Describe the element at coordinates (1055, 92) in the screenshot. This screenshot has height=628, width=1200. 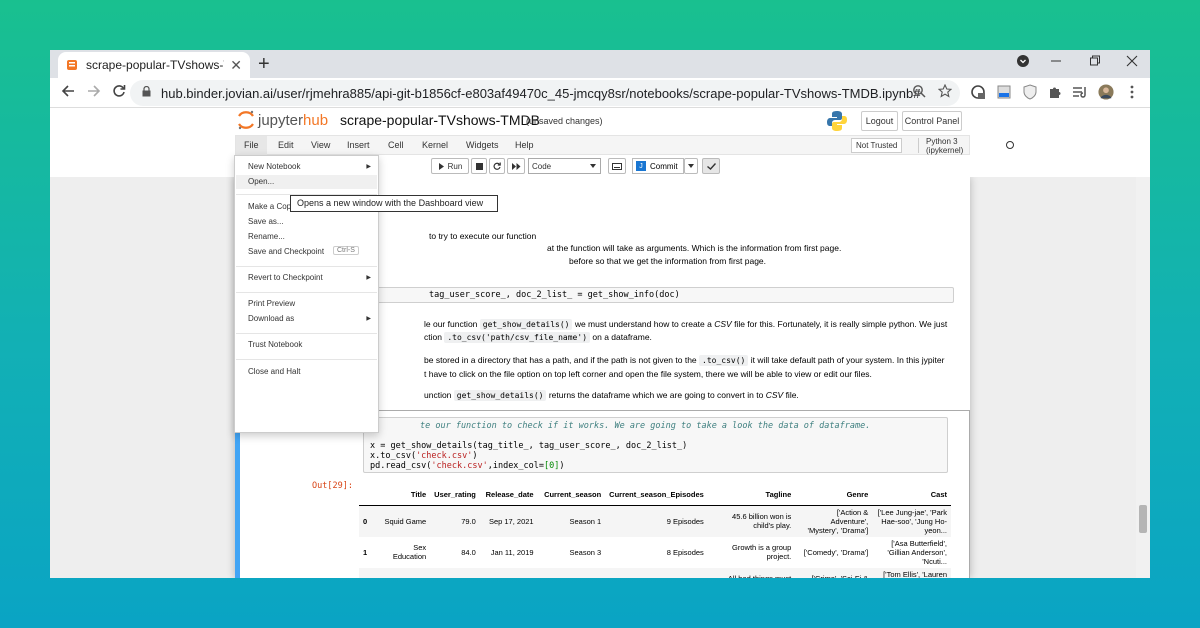
I see `extensions-puzzle-icon` at that location.